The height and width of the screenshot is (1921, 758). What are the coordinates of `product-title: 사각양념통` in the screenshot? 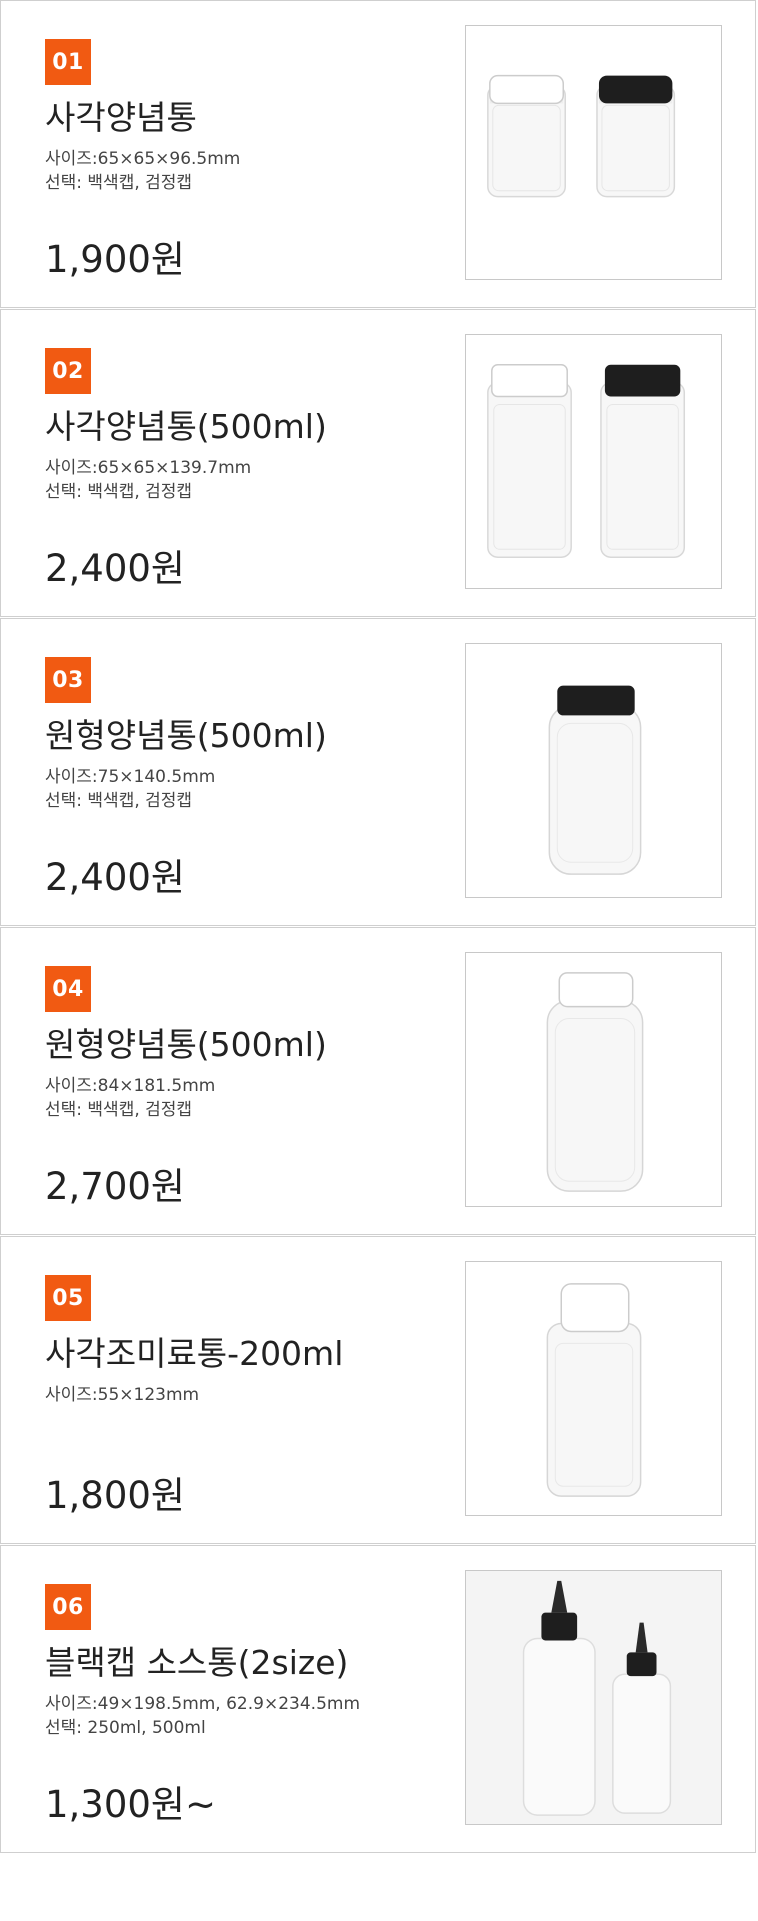 It's located at (121, 117).